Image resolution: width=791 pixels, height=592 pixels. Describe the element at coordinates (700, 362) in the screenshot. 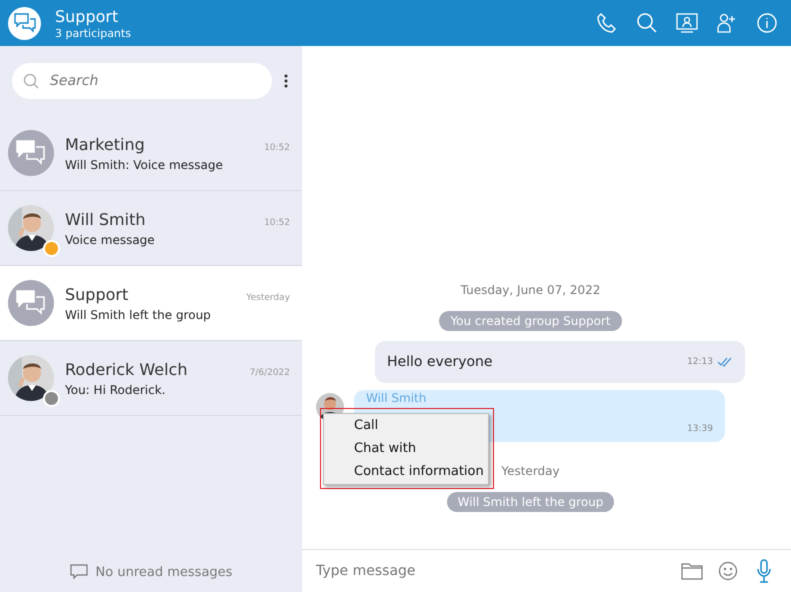

I see `message-time: 12:13` at that location.